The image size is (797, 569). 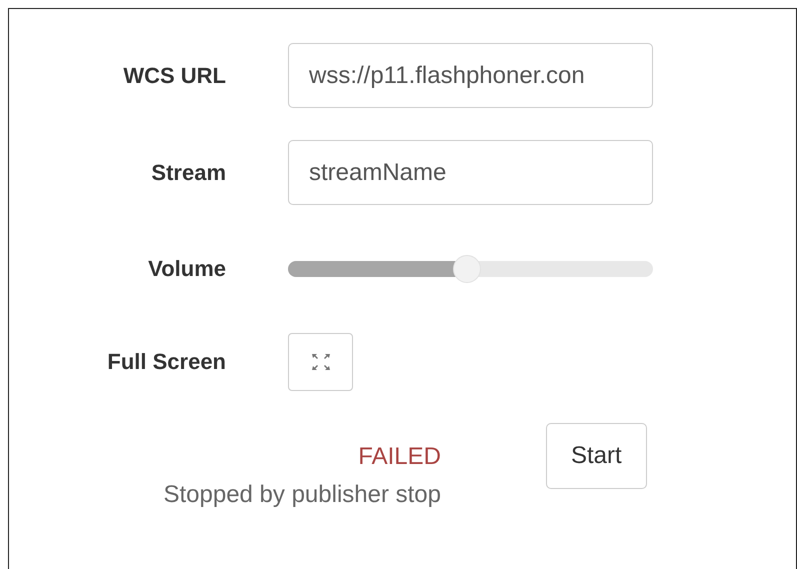 I want to click on text-field: wss://p11.flashphoner.con, so click(x=470, y=75).